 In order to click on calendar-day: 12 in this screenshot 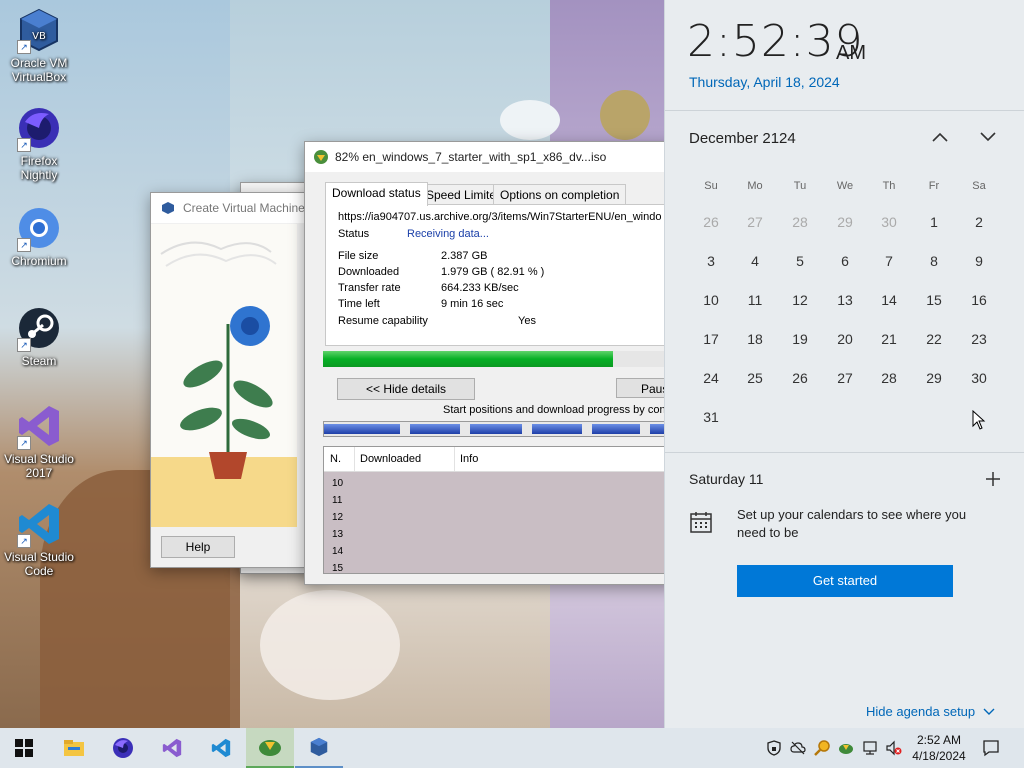, I will do `click(800, 300)`.